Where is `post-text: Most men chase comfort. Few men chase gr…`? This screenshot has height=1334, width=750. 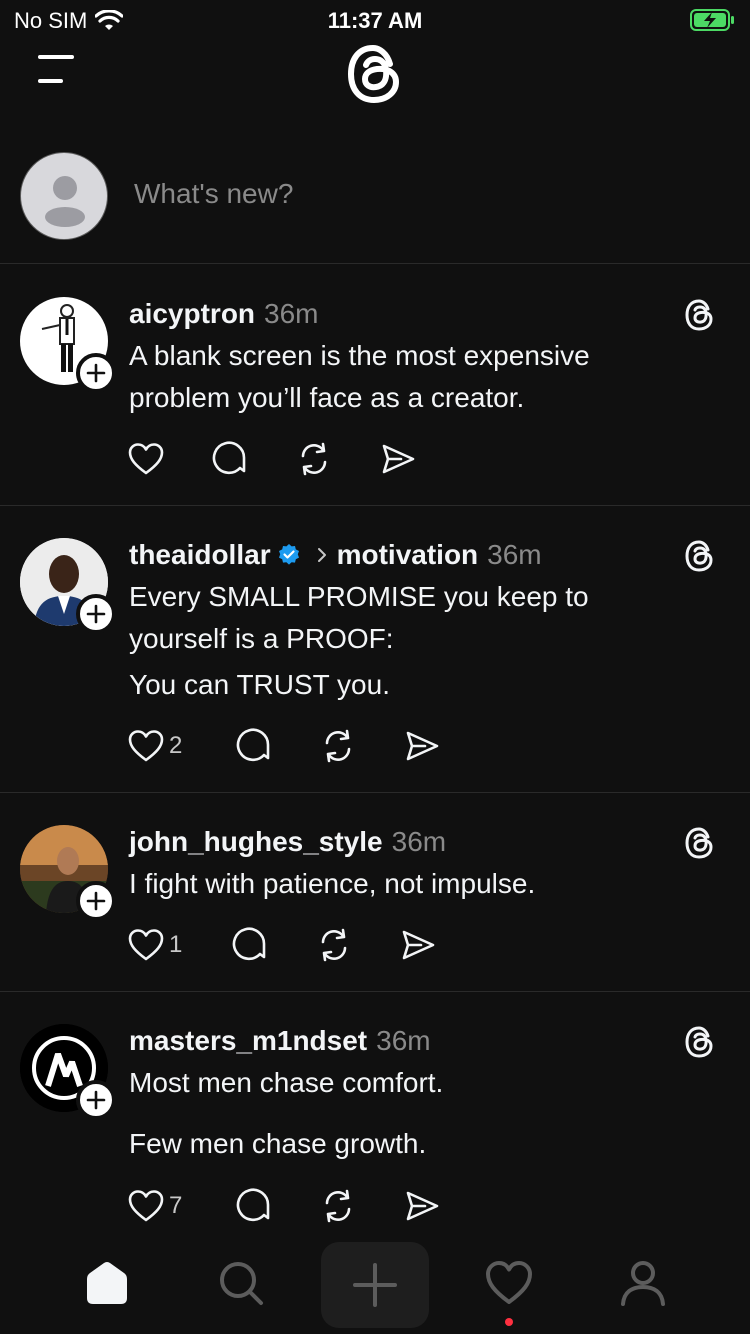 post-text: Most men chase comfort. Few men chase gr… is located at coordinates (409, 1113).